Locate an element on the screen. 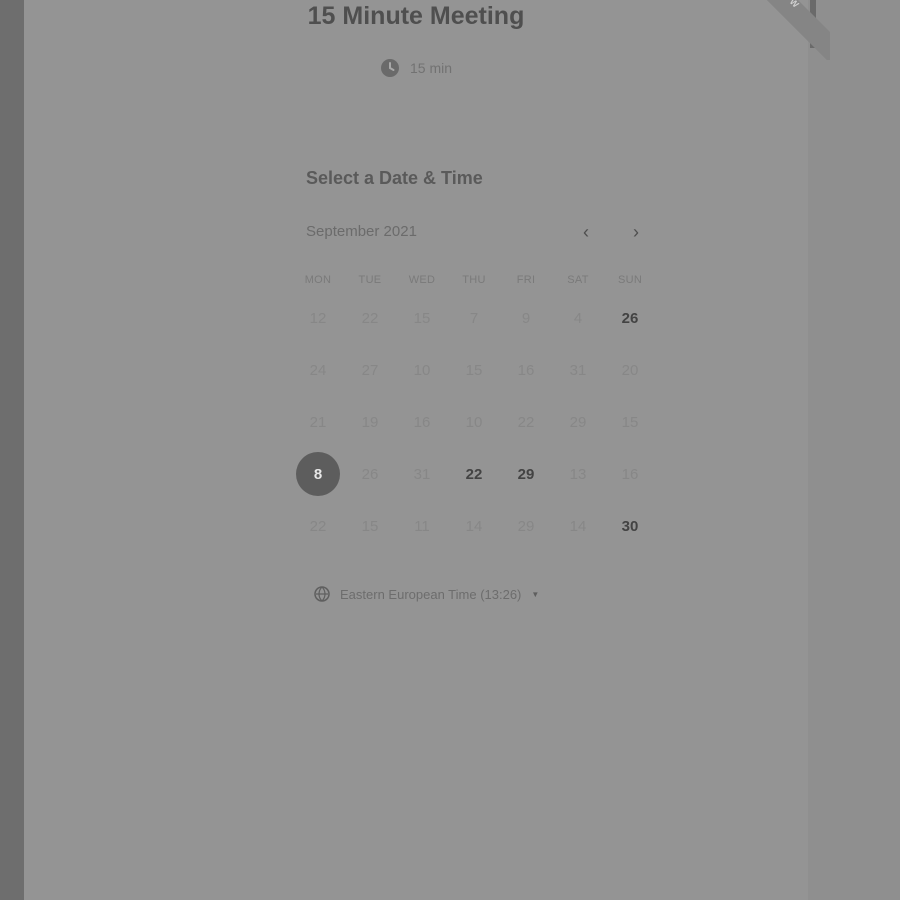 Image resolution: width=900 pixels, height=900 pixels. day-cell-unavailable: 11 is located at coordinates (422, 526).